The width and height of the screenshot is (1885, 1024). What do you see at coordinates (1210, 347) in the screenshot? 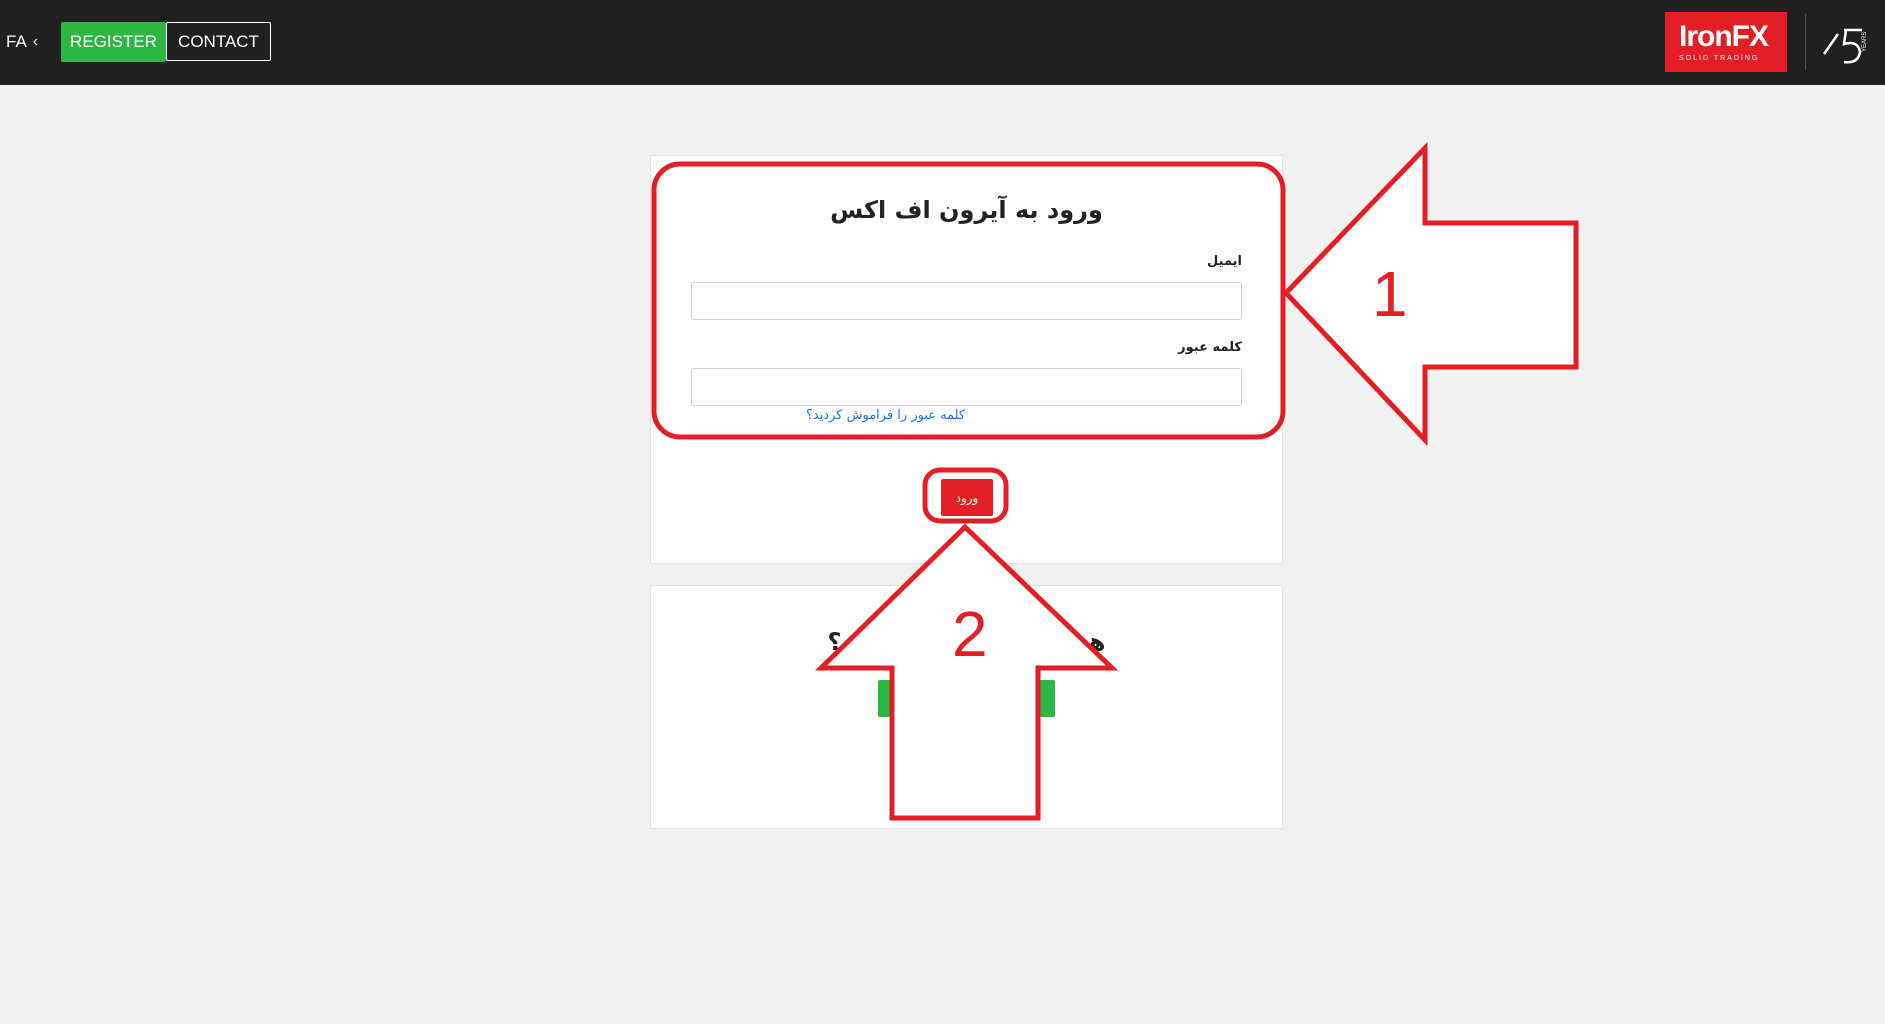
I see `password-label: کلمه عبور` at bounding box center [1210, 347].